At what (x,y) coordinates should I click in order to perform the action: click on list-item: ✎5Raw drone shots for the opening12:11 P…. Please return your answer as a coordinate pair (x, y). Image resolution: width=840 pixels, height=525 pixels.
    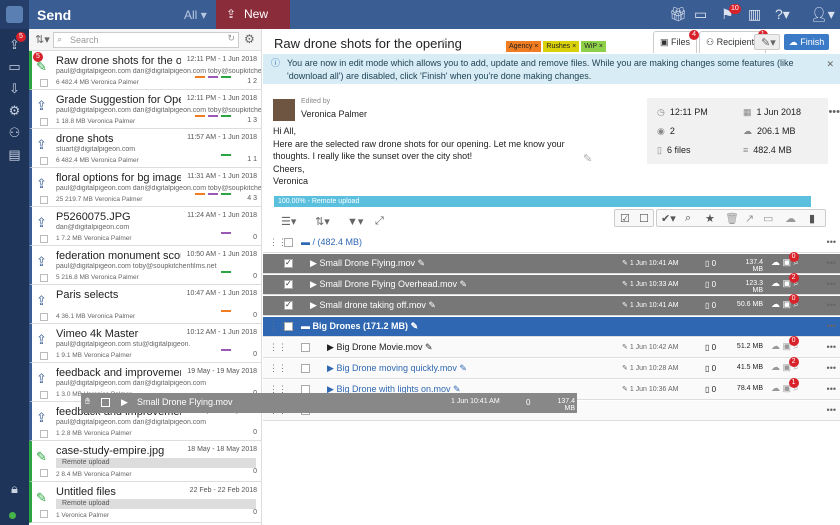
    Looking at the image, I should click on (145, 70).